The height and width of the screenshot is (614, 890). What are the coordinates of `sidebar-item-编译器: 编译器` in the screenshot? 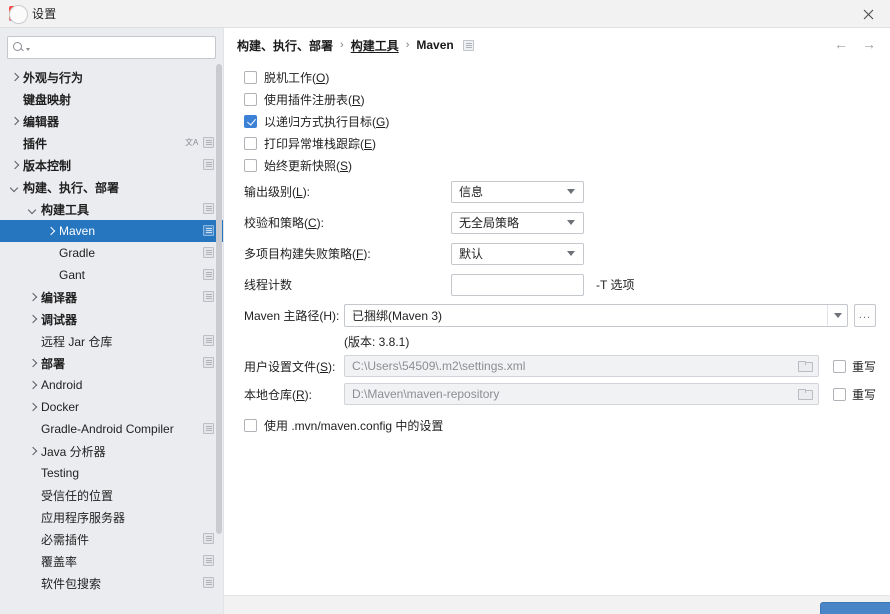 It's located at (111, 297).